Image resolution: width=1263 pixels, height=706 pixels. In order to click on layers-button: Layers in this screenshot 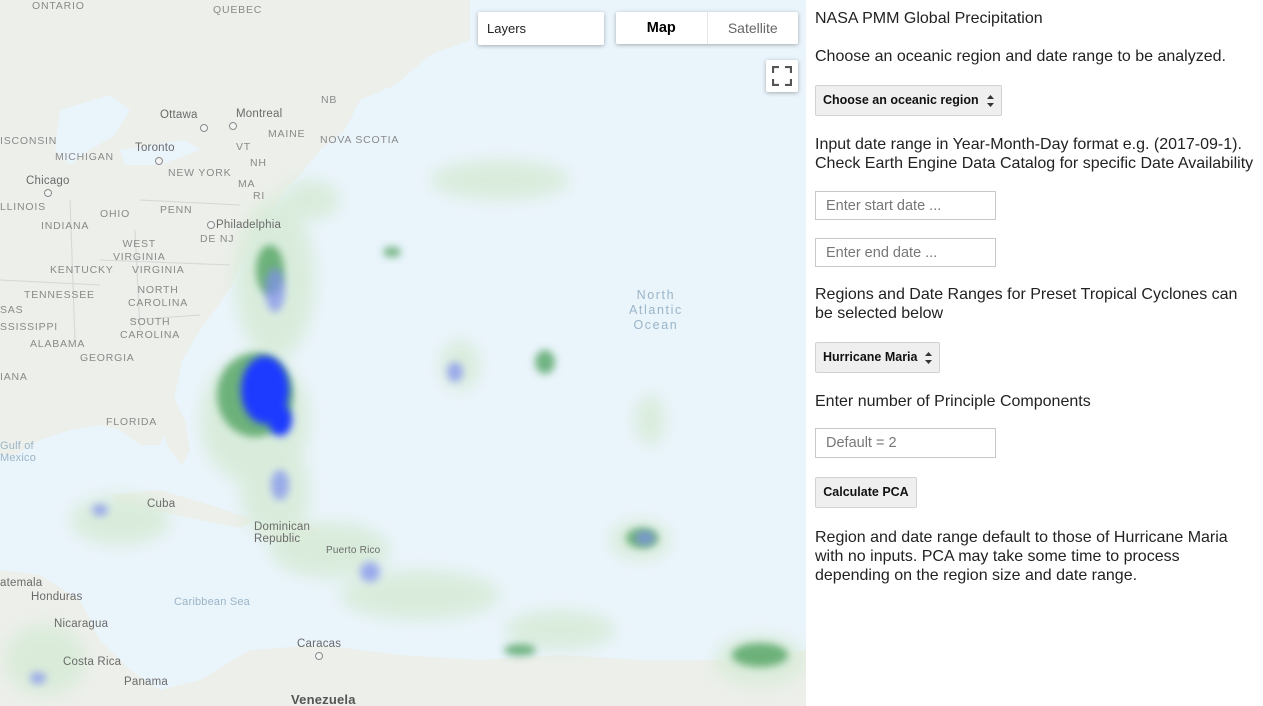, I will do `click(541, 28)`.